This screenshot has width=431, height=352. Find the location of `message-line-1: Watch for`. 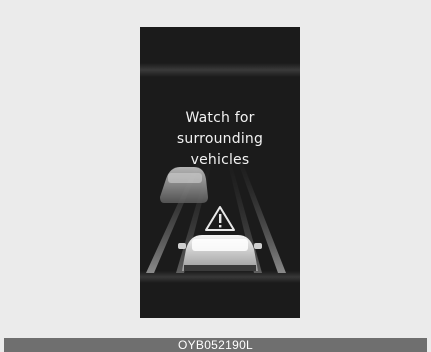

message-line-1: Watch for is located at coordinates (220, 118).